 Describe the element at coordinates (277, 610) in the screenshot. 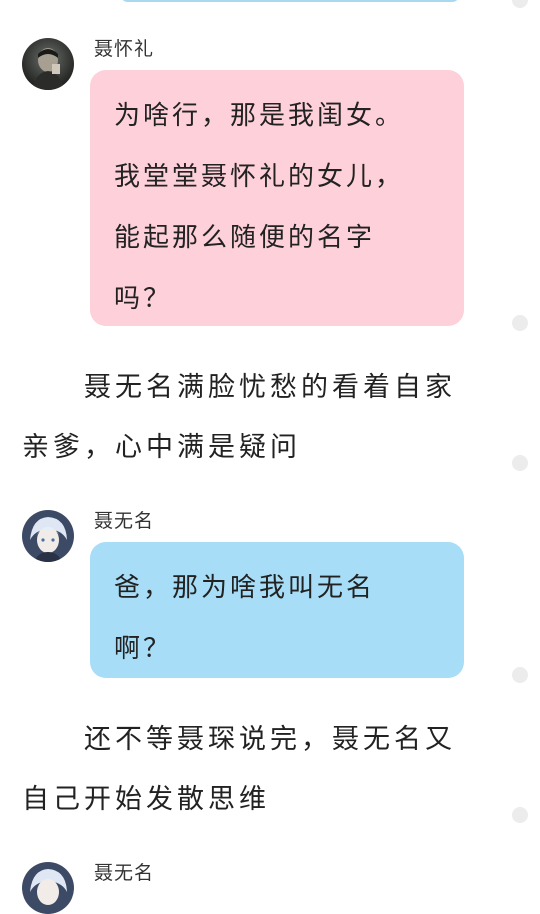

I see `chat-bubble: 爸，那为啥我叫无名 啊？` at that location.